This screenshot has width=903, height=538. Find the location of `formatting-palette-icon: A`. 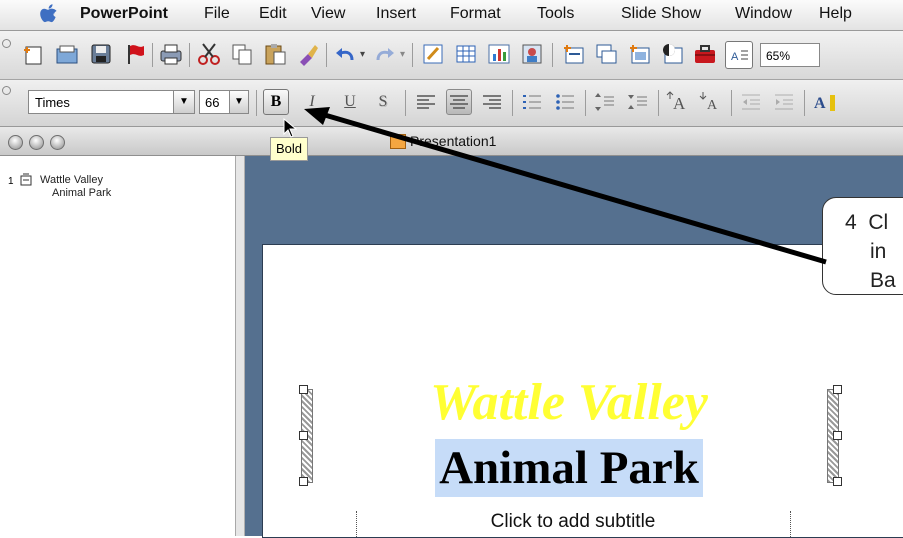

formatting-palette-icon: A is located at coordinates (739, 55).